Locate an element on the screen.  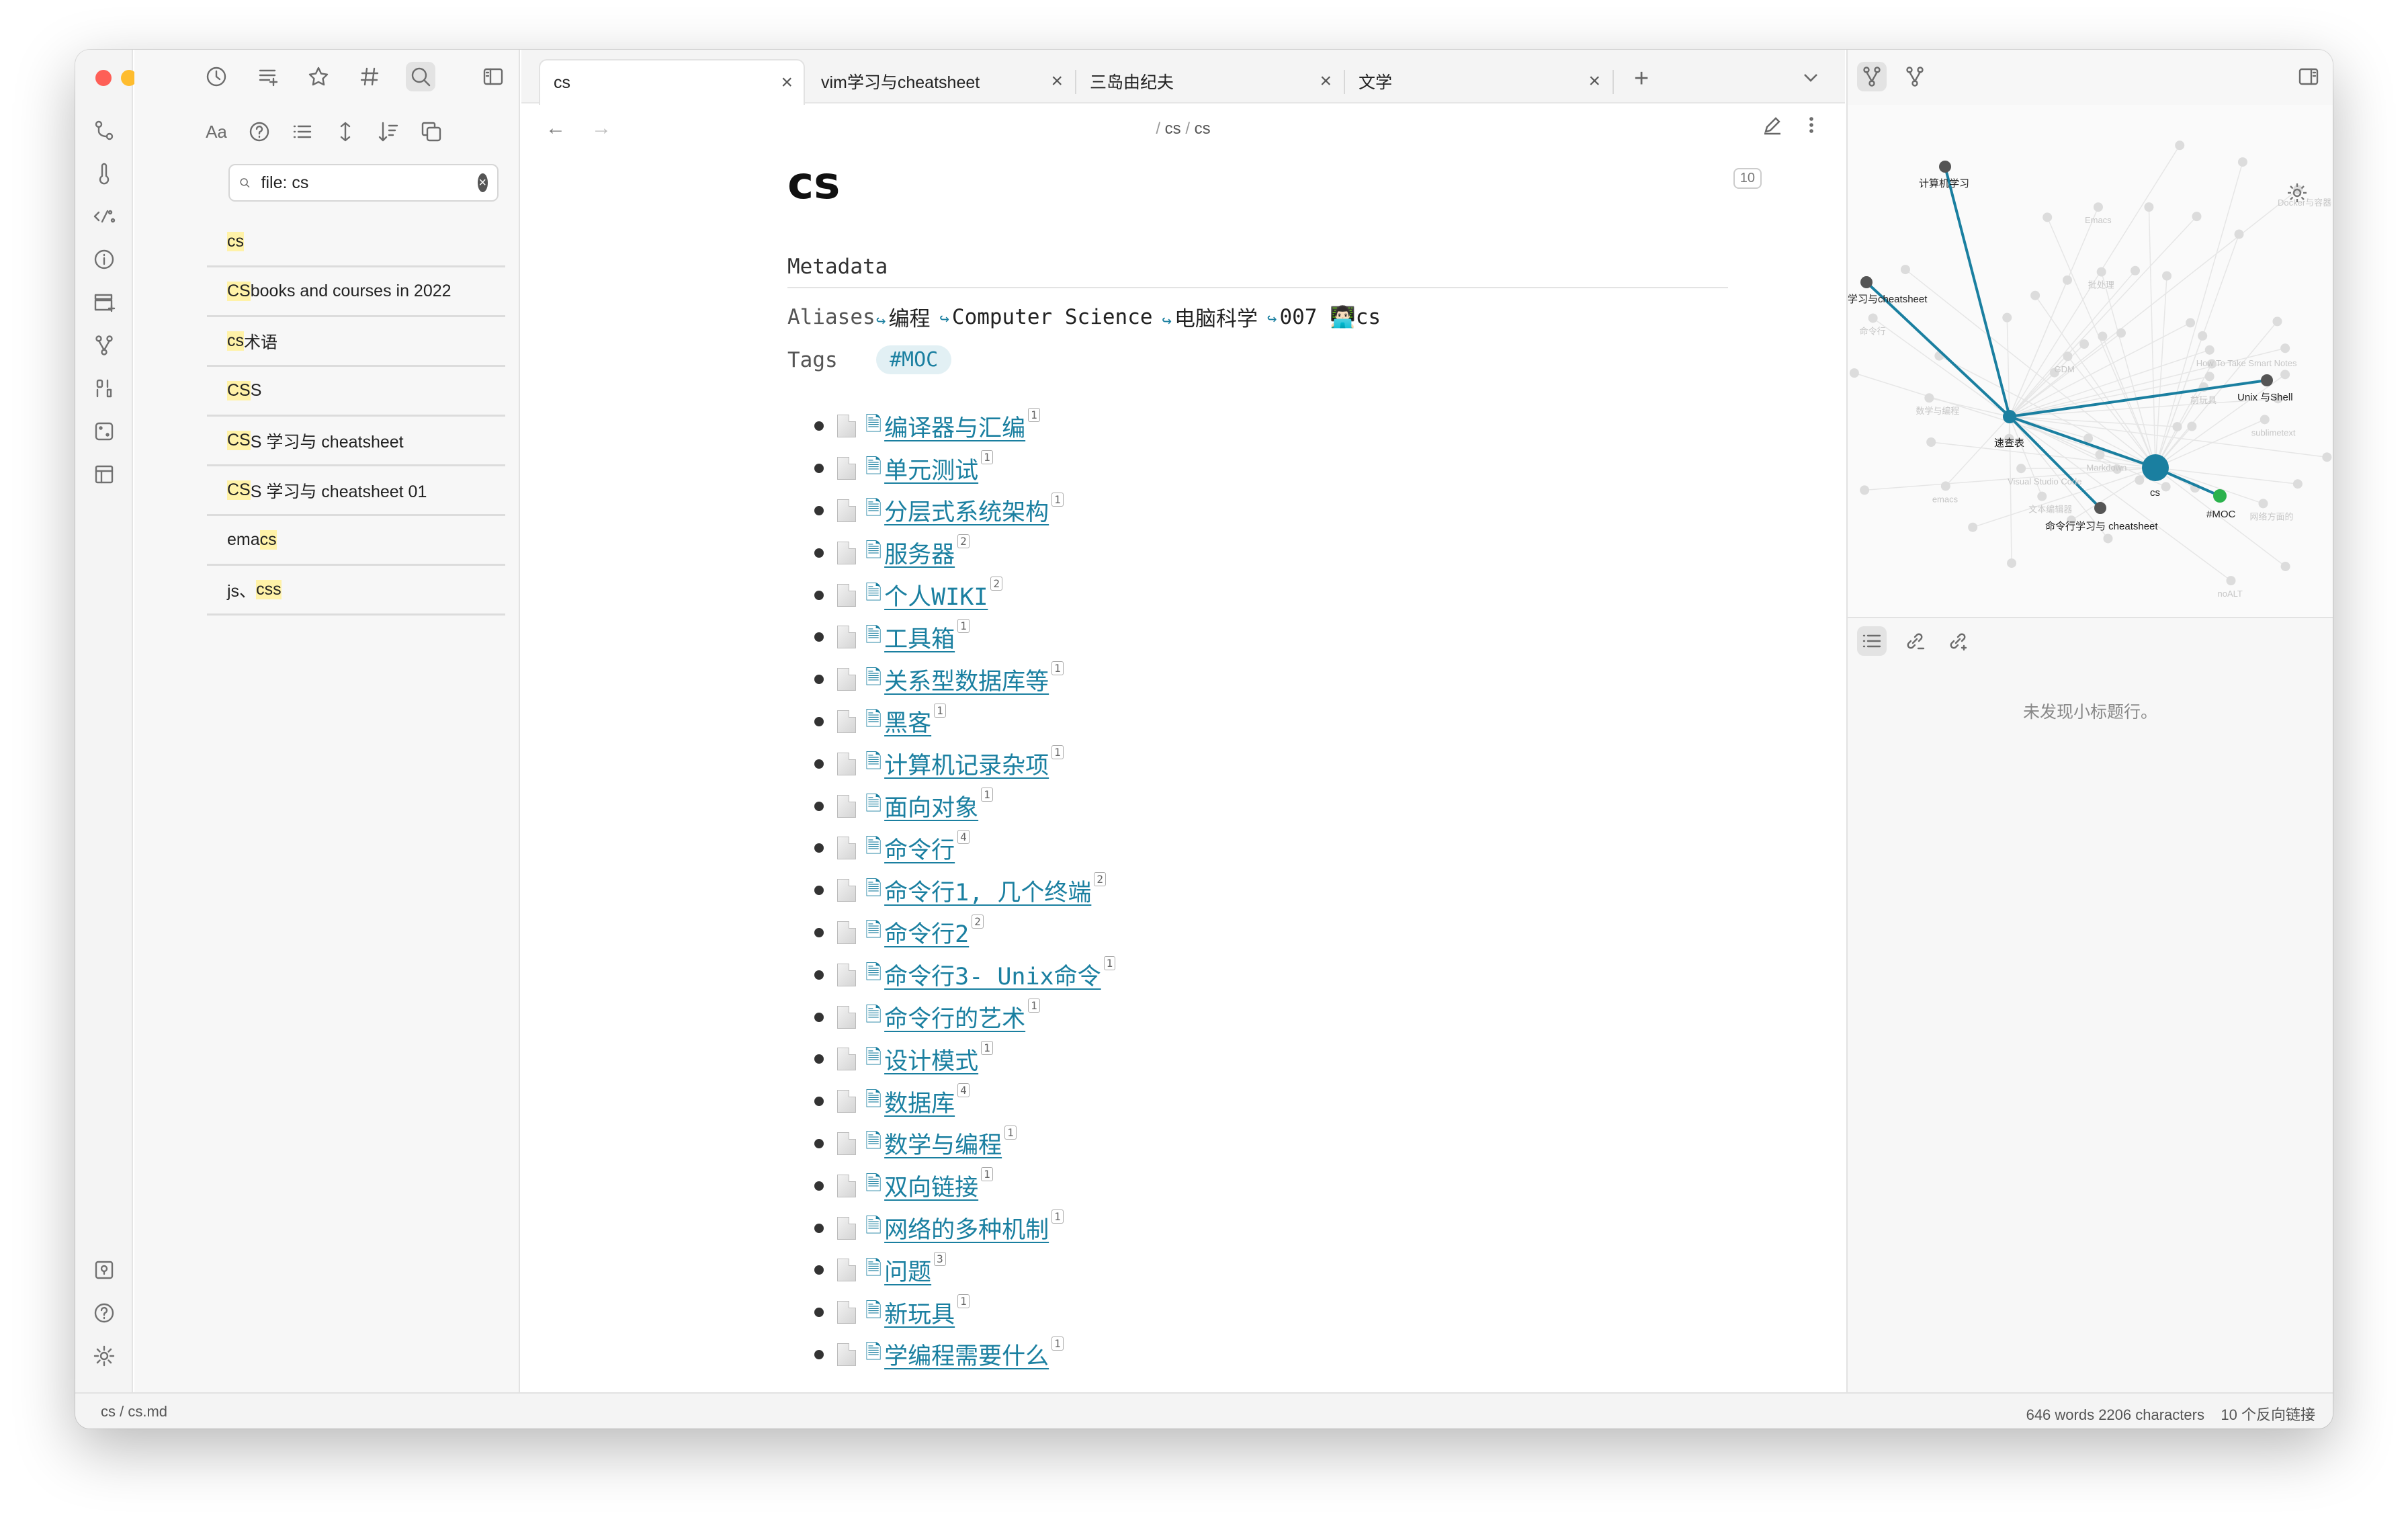
search-result: CS books and courses in 2022 is located at coordinates (356, 292).